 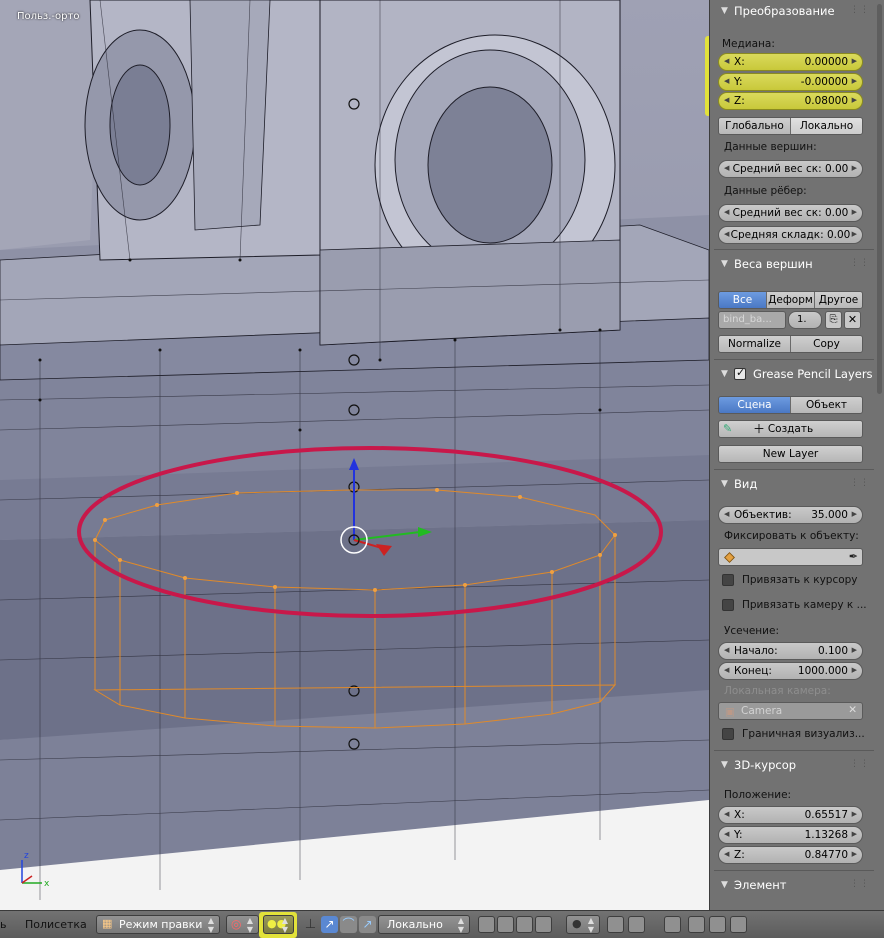 What do you see at coordinates (738, 924) in the screenshot?
I see `render-animation-icon` at bounding box center [738, 924].